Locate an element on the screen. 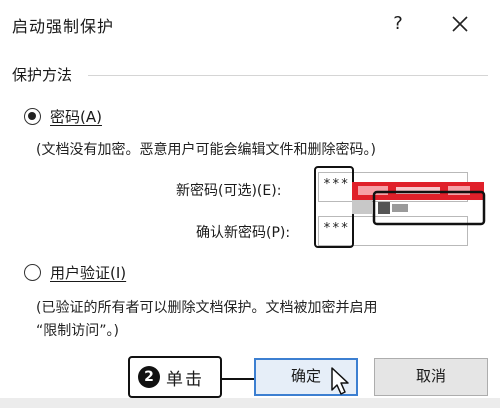  new-password-label: 新密码(可选)(E): is located at coordinates (229, 191).